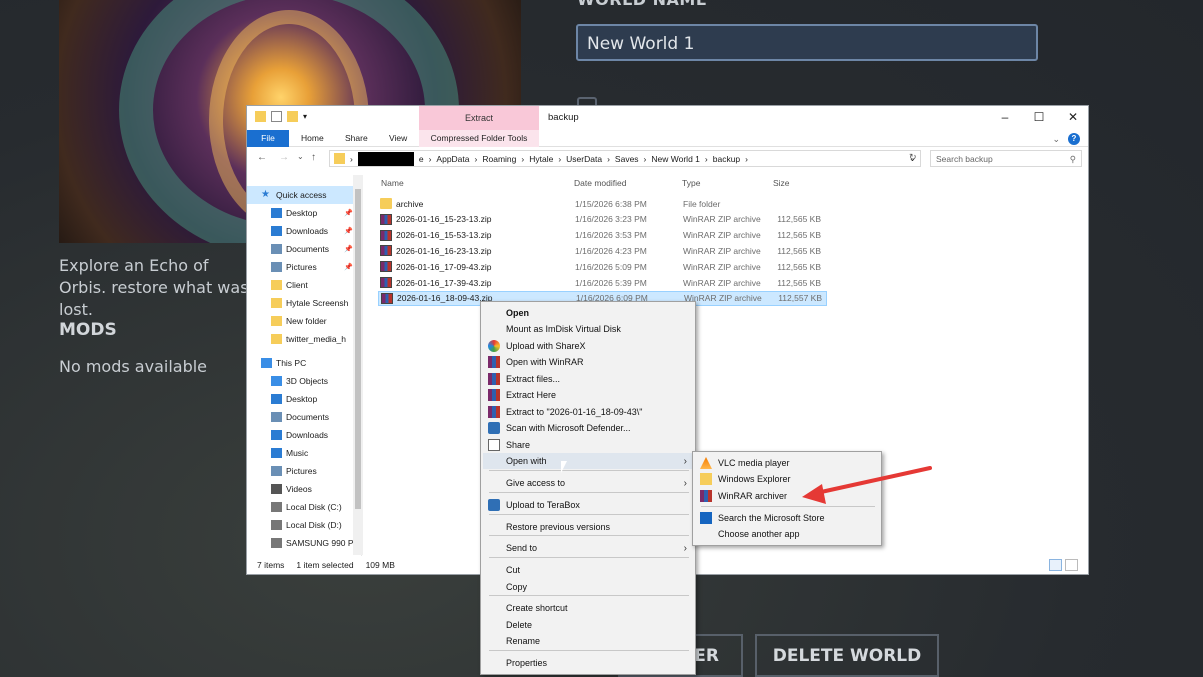  What do you see at coordinates (300, 156) in the screenshot?
I see `recent-locations-icon: ⌄` at bounding box center [300, 156].